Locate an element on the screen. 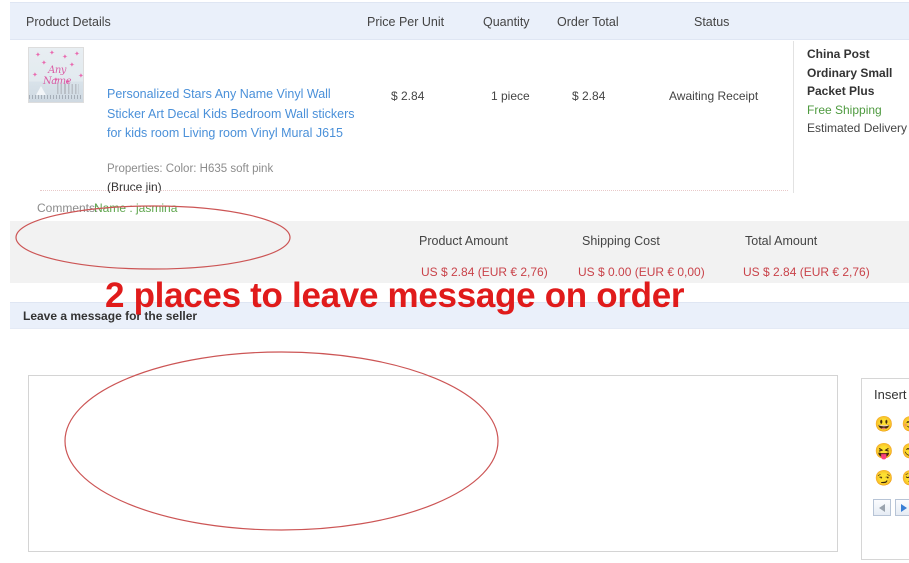 The height and width of the screenshot is (563, 909). column-header-quantity: Quantity is located at coordinates (506, 22).